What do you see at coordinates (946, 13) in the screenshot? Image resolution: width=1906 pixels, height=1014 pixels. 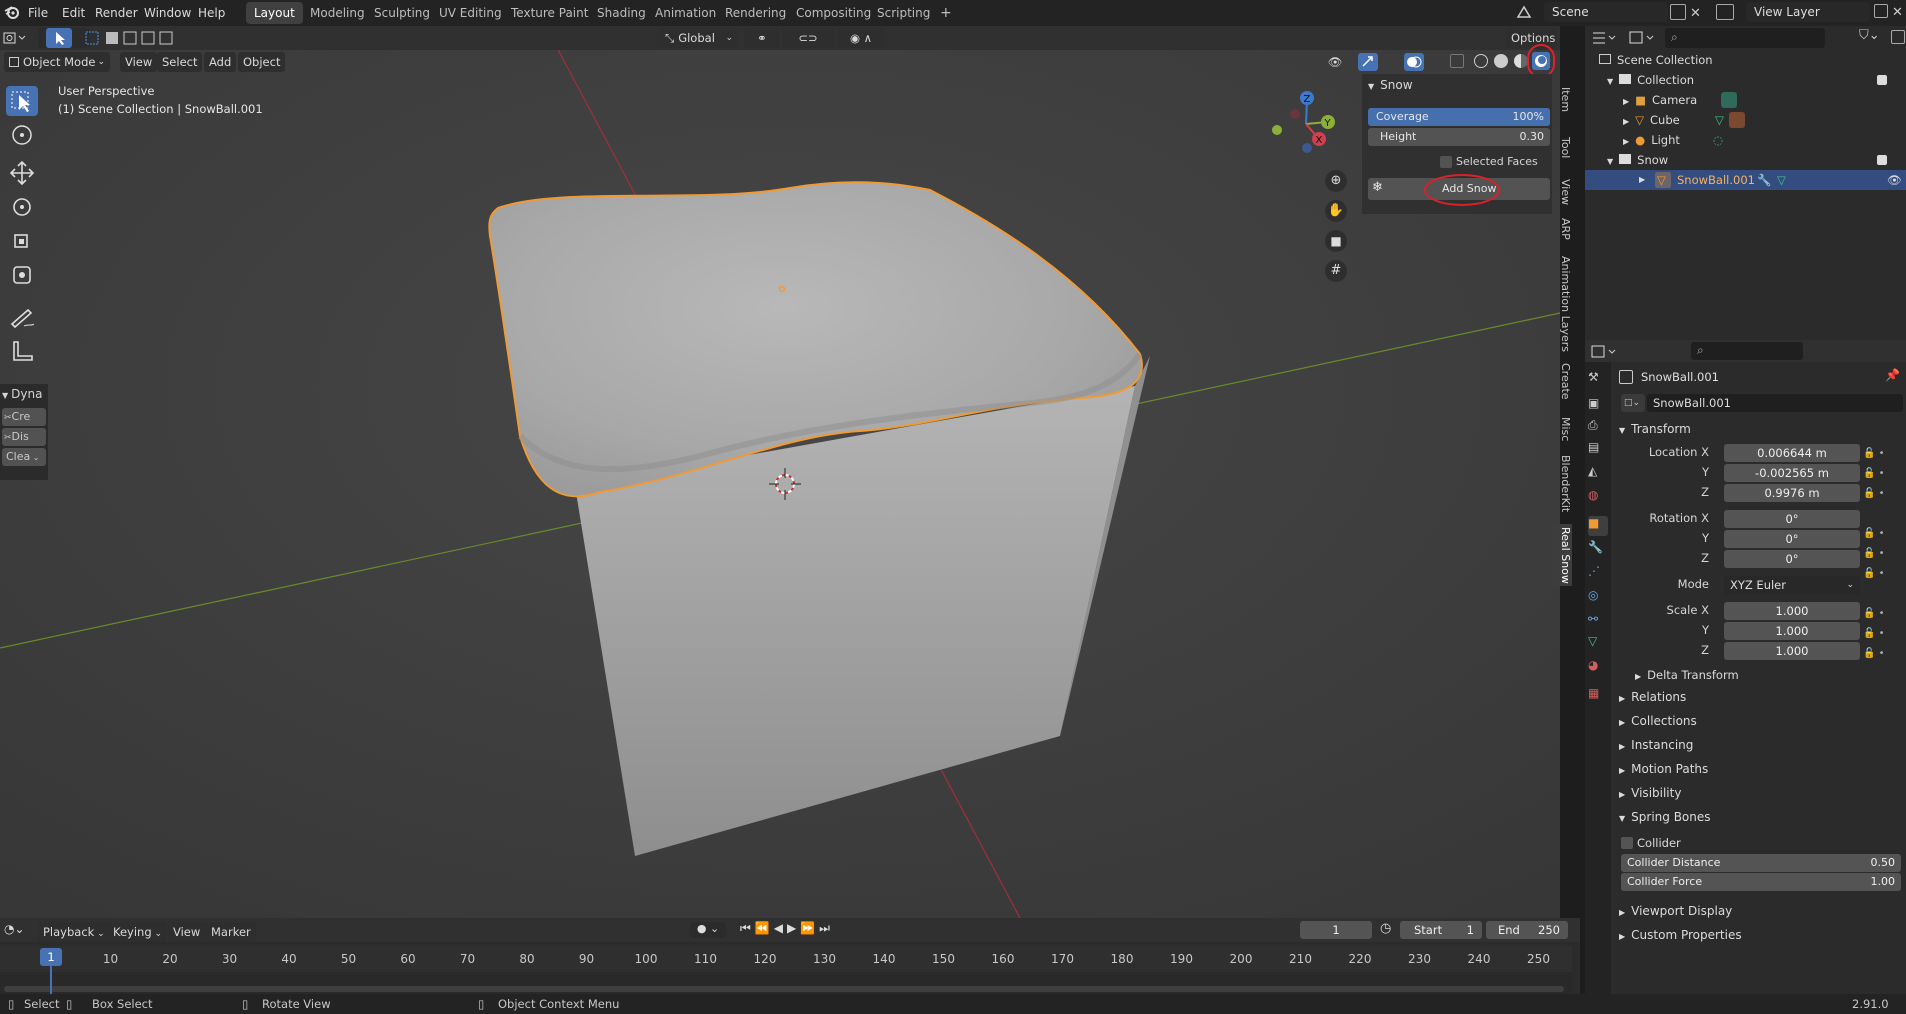 I see `add-workspace-button: +` at bounding box center [946, 13].